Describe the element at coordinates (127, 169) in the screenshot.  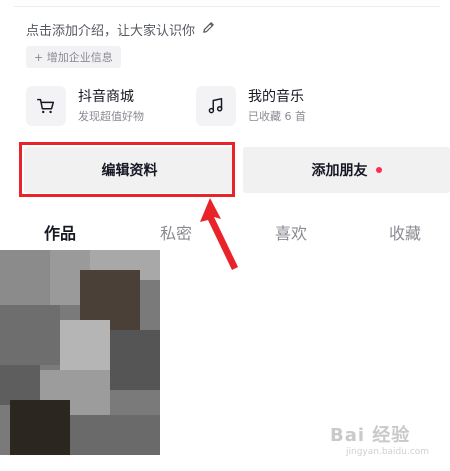
I see `highlight-box` at that location.